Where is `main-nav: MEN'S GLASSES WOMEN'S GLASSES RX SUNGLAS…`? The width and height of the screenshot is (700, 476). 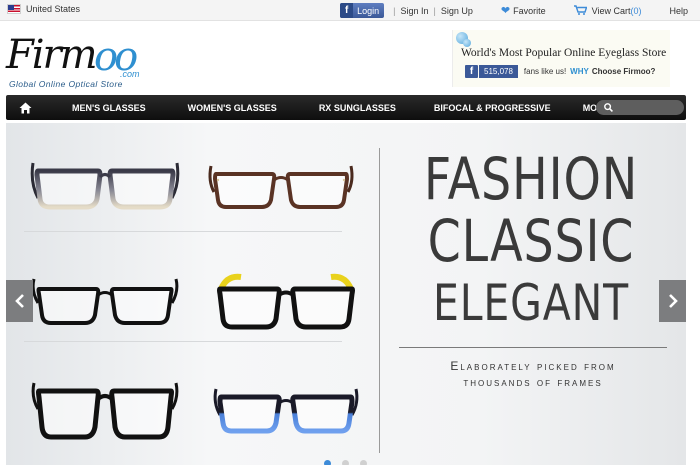 main-nav: MEN'S GLASSES WOMEN'S GLASSES RX SUNGLAS… is located at coordinates (346, 107).